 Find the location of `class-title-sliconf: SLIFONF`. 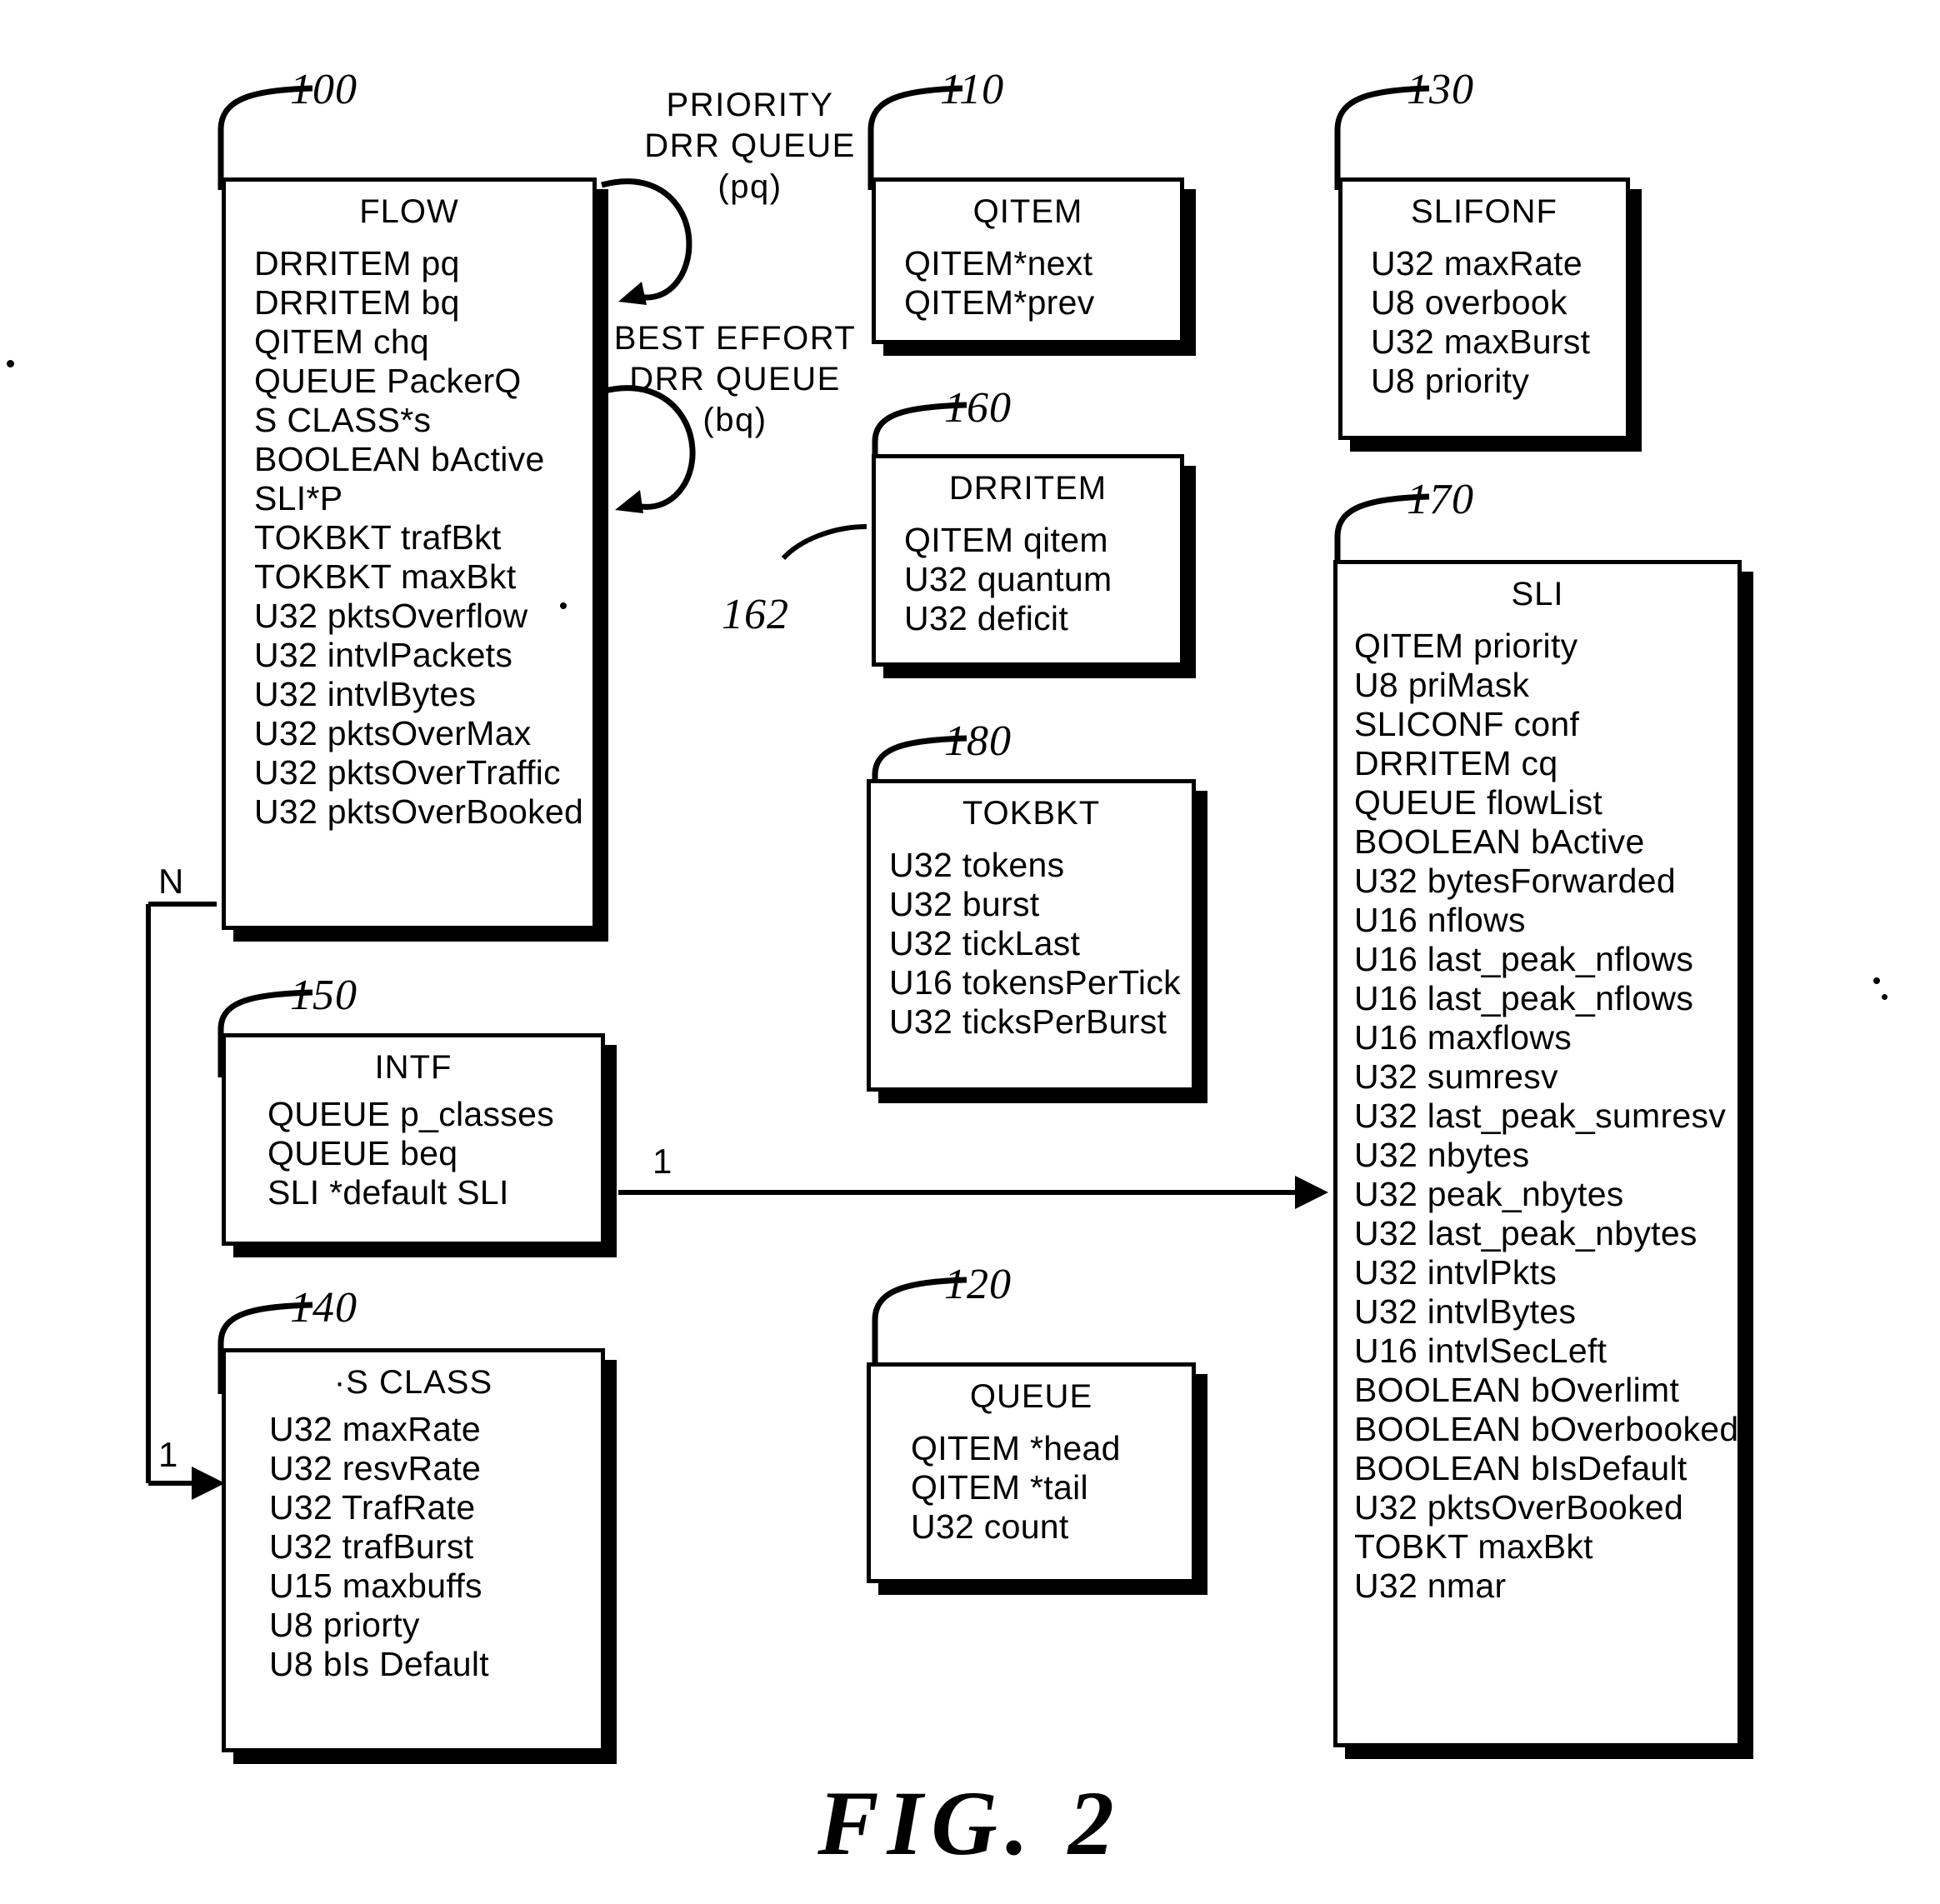

class-title-sliconf: SLIFONF is located at coordinates (1484, 211).